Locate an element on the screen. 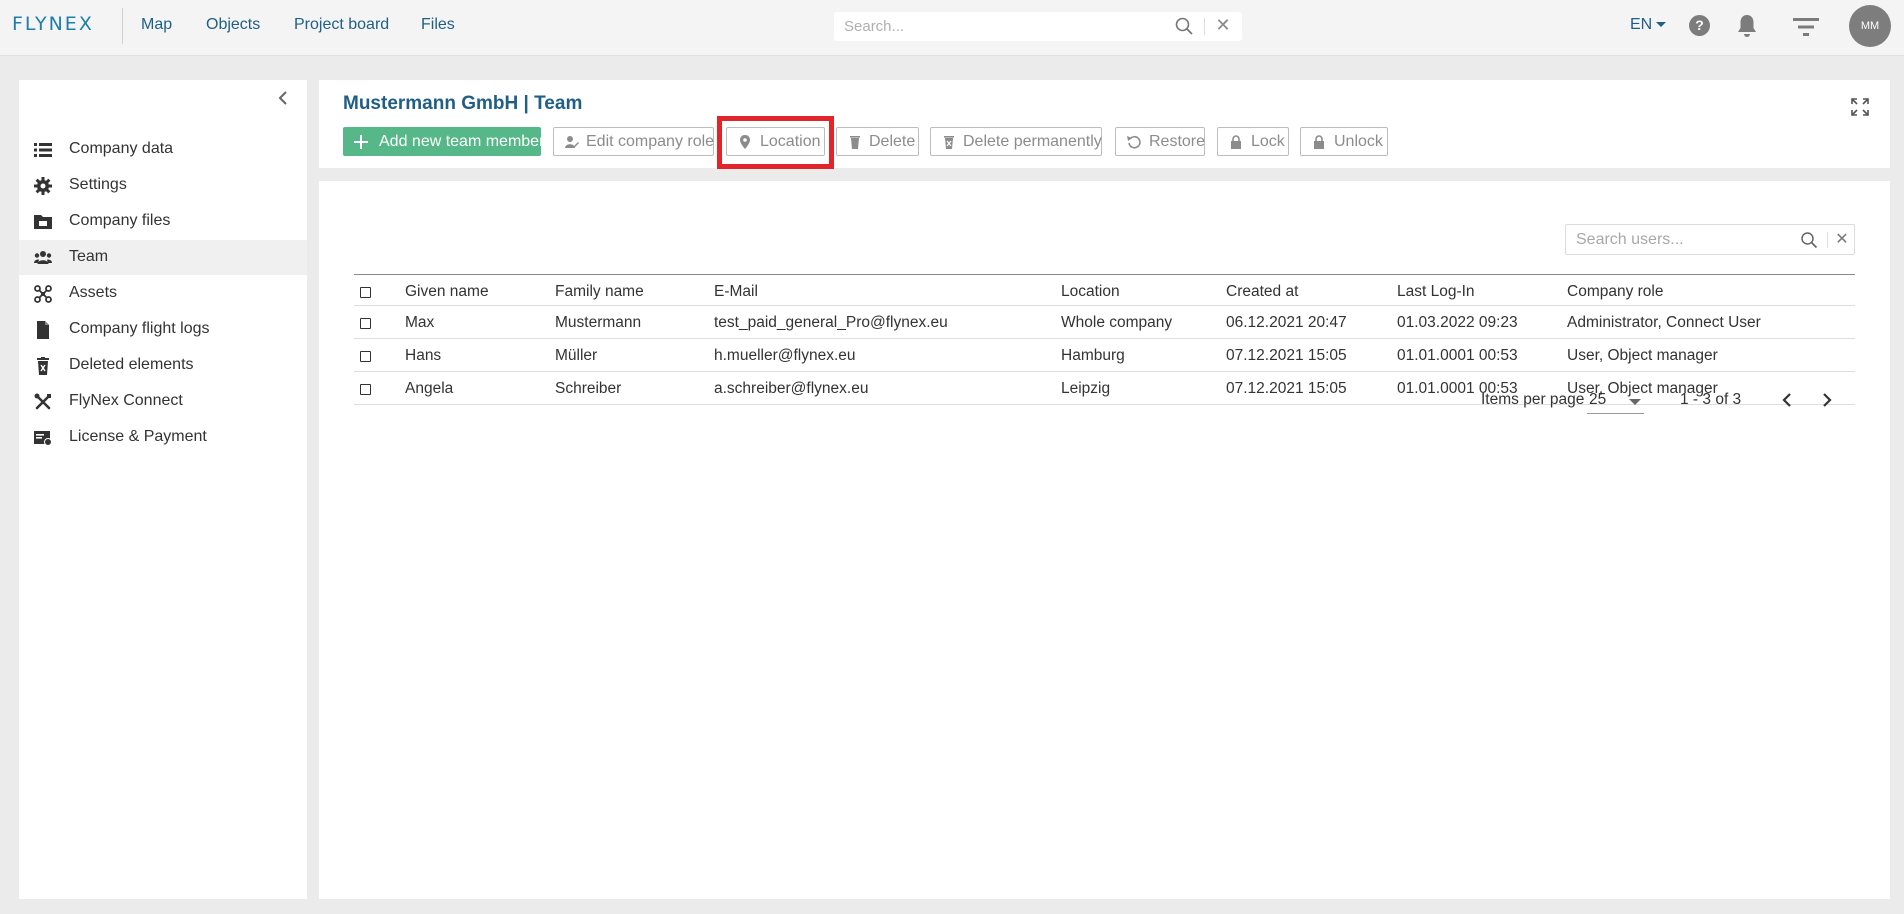 The image size is (1904, 914). items-per-page-label: Items per page is located at coordinates (1533, 399).